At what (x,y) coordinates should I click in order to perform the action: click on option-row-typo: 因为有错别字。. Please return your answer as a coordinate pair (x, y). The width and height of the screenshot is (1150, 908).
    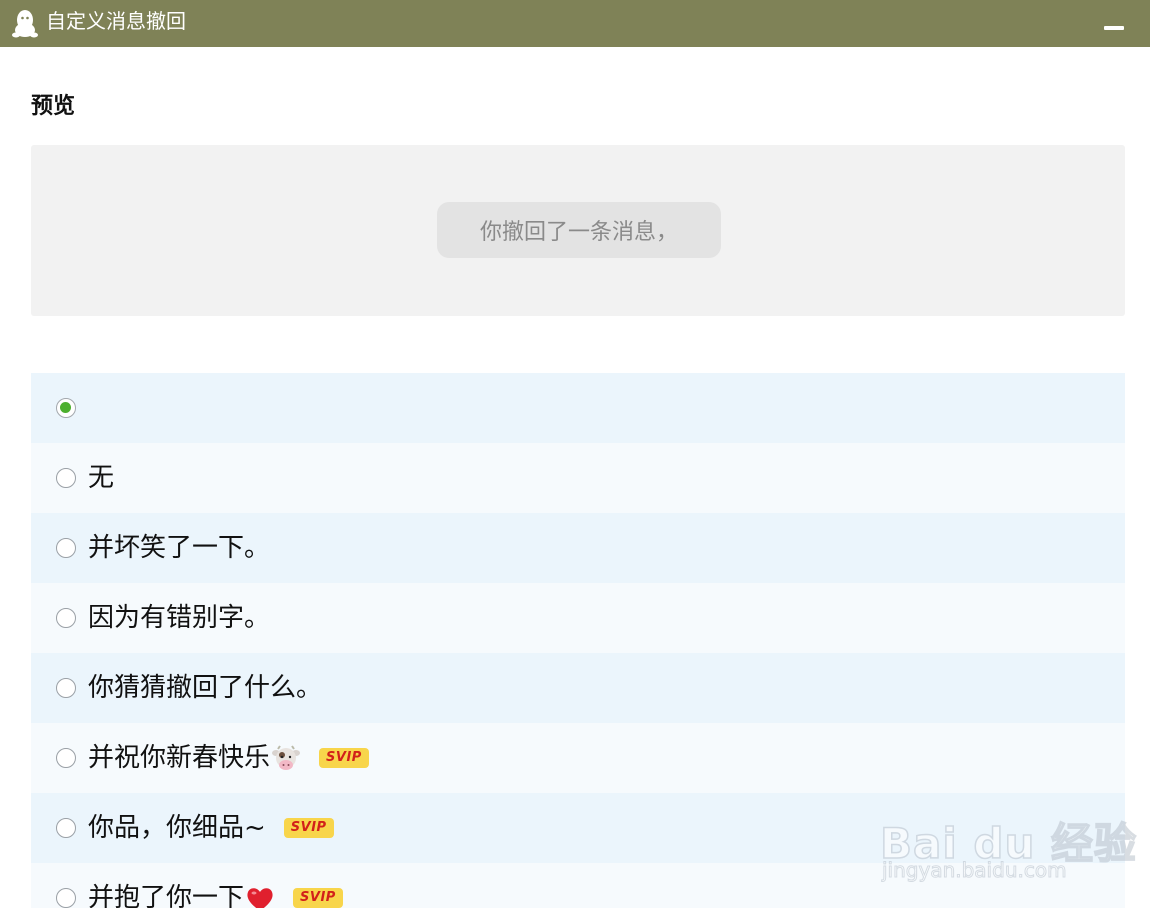
    Looking at the image, I should click on (578, 618).